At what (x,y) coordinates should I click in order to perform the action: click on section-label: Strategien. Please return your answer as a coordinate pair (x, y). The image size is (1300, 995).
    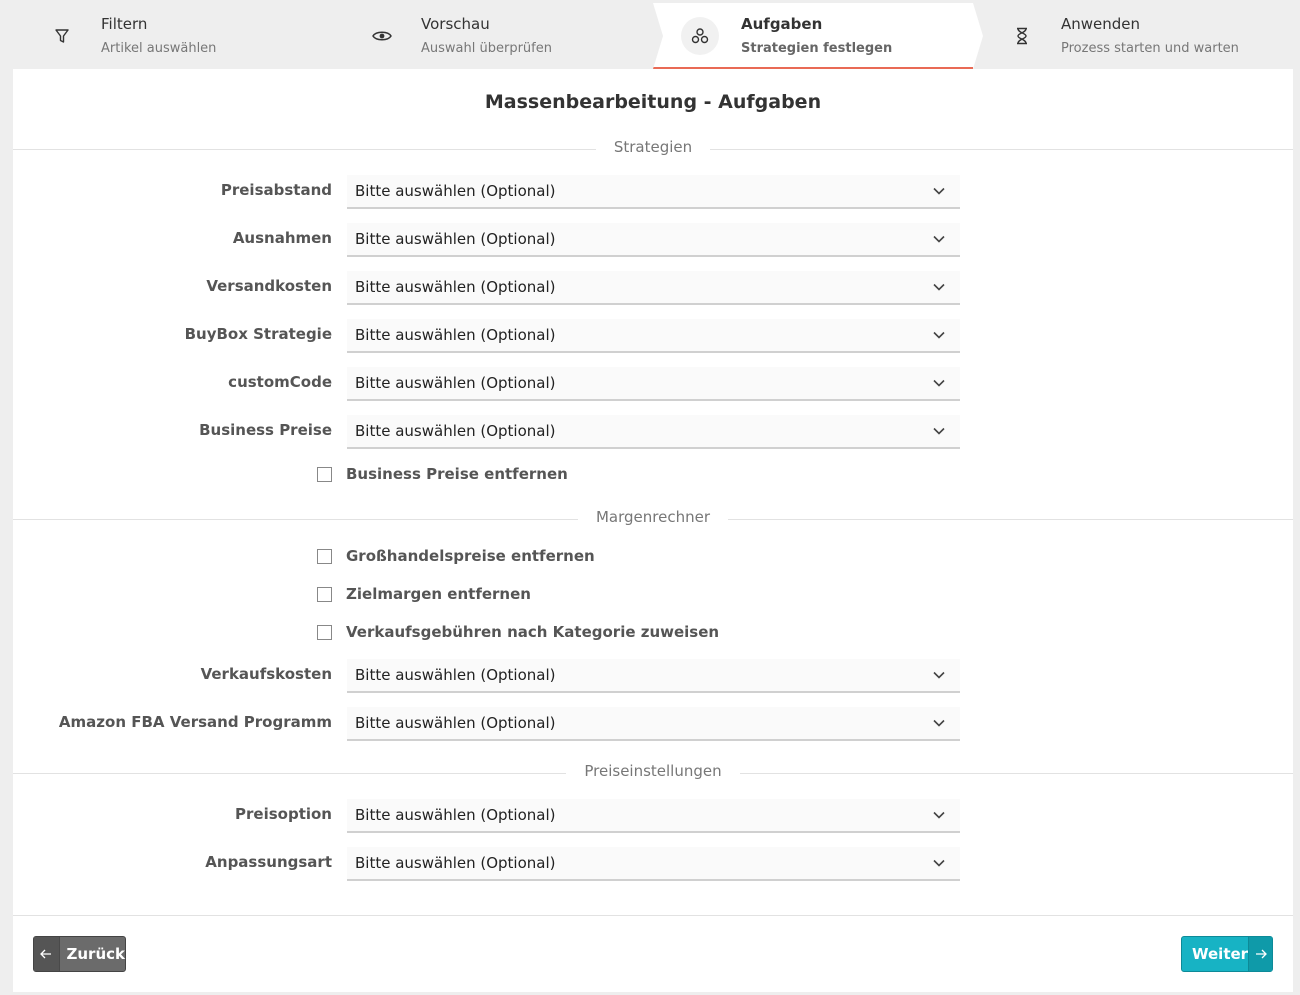
    Looking at the image, I should click on (653, 147).